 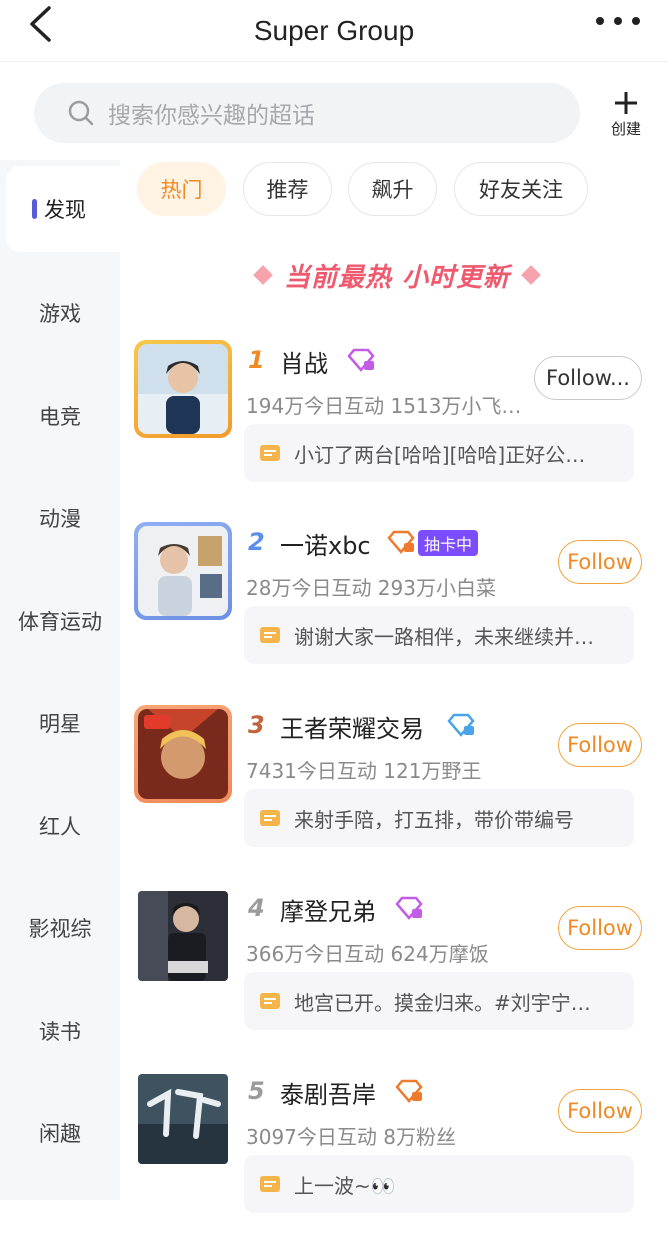 I want to click on chip-rising: 飙升, so click(x=392, y=189).